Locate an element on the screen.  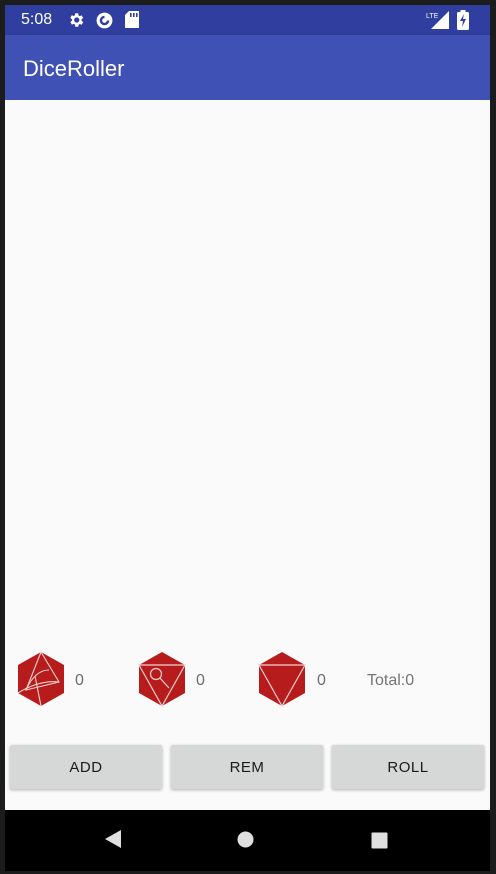
back-icon is located at coordinates (113, 839).